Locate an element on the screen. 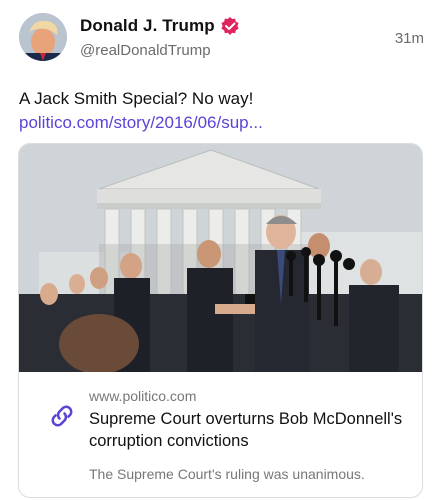 The height and width of the screenshot is (500, 443). avatar is located at coordinates (43, 37).